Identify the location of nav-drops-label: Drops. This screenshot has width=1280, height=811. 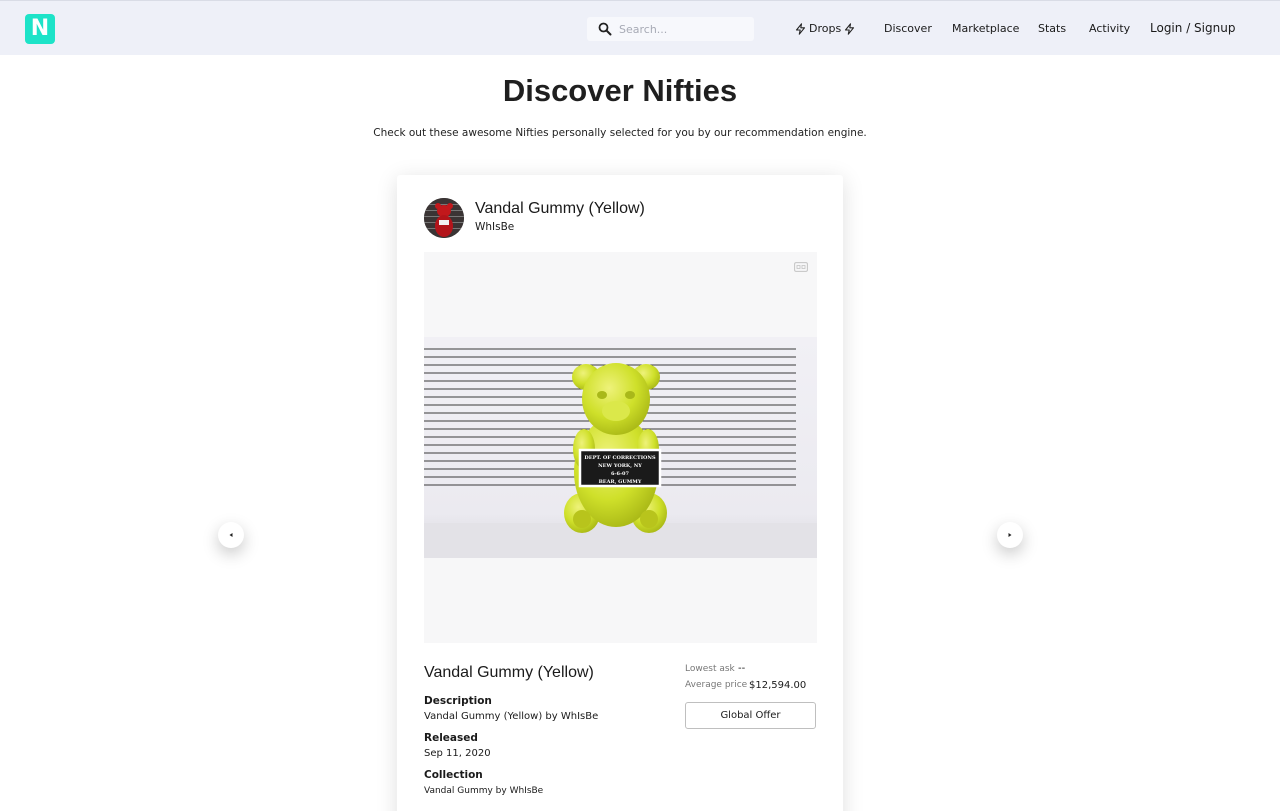
(825, 28).